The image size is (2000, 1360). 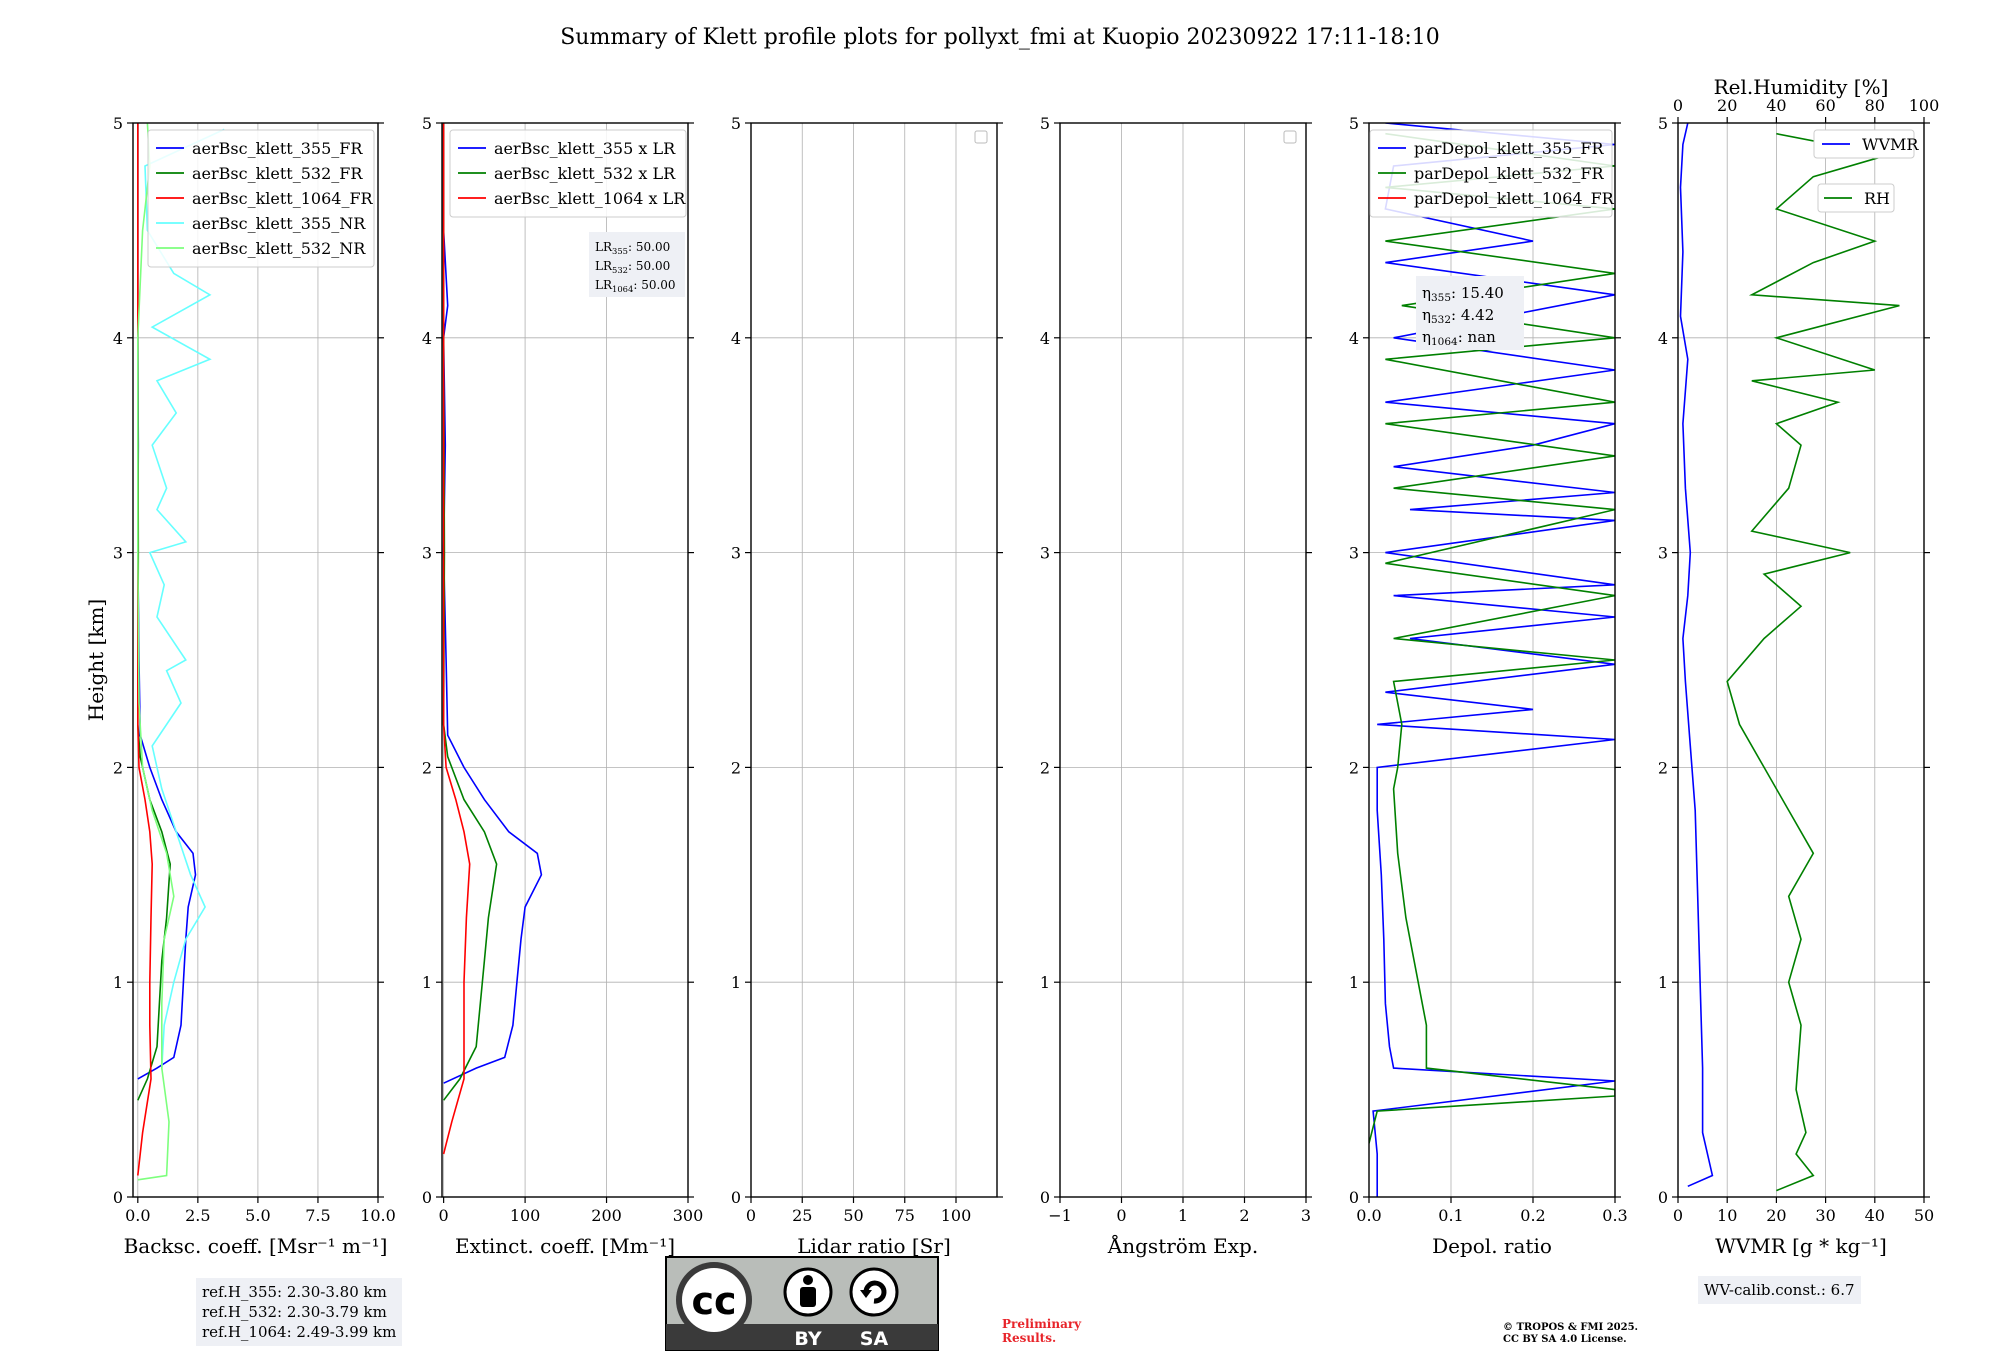 What do you see at coordinates (1182, 1245) in the screenshot?
I see `x-axis-label: Ångström Exp.` at bounding box center [1182, 1245].